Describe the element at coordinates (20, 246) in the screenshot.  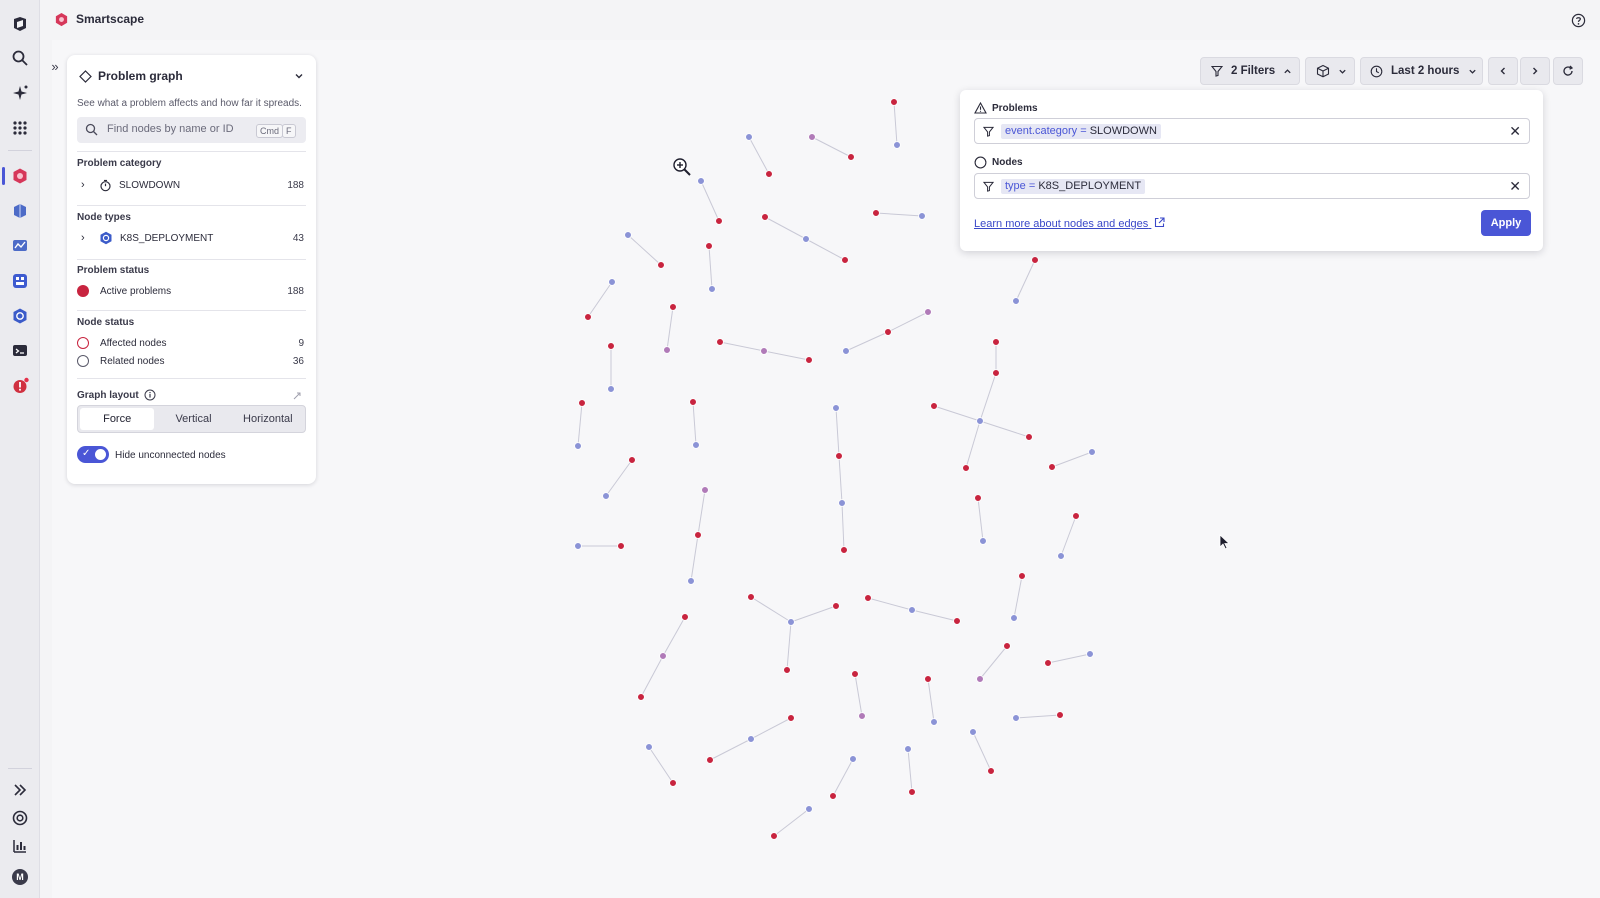
I see `monitoring-icon` at that location.